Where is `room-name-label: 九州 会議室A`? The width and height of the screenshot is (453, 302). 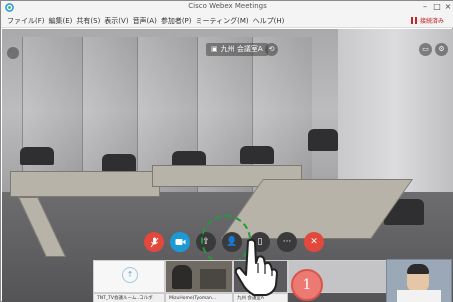 room-name-label: 九州 会議室A is located at coordinates (241, 49).